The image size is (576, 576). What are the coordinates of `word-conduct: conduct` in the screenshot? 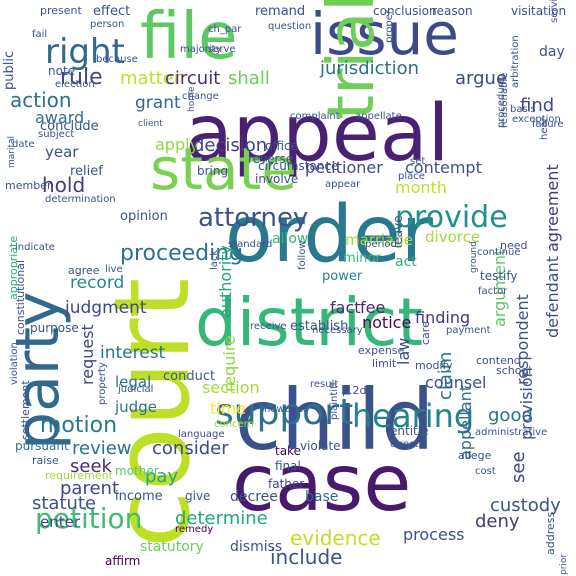 It's located at (189, 376).